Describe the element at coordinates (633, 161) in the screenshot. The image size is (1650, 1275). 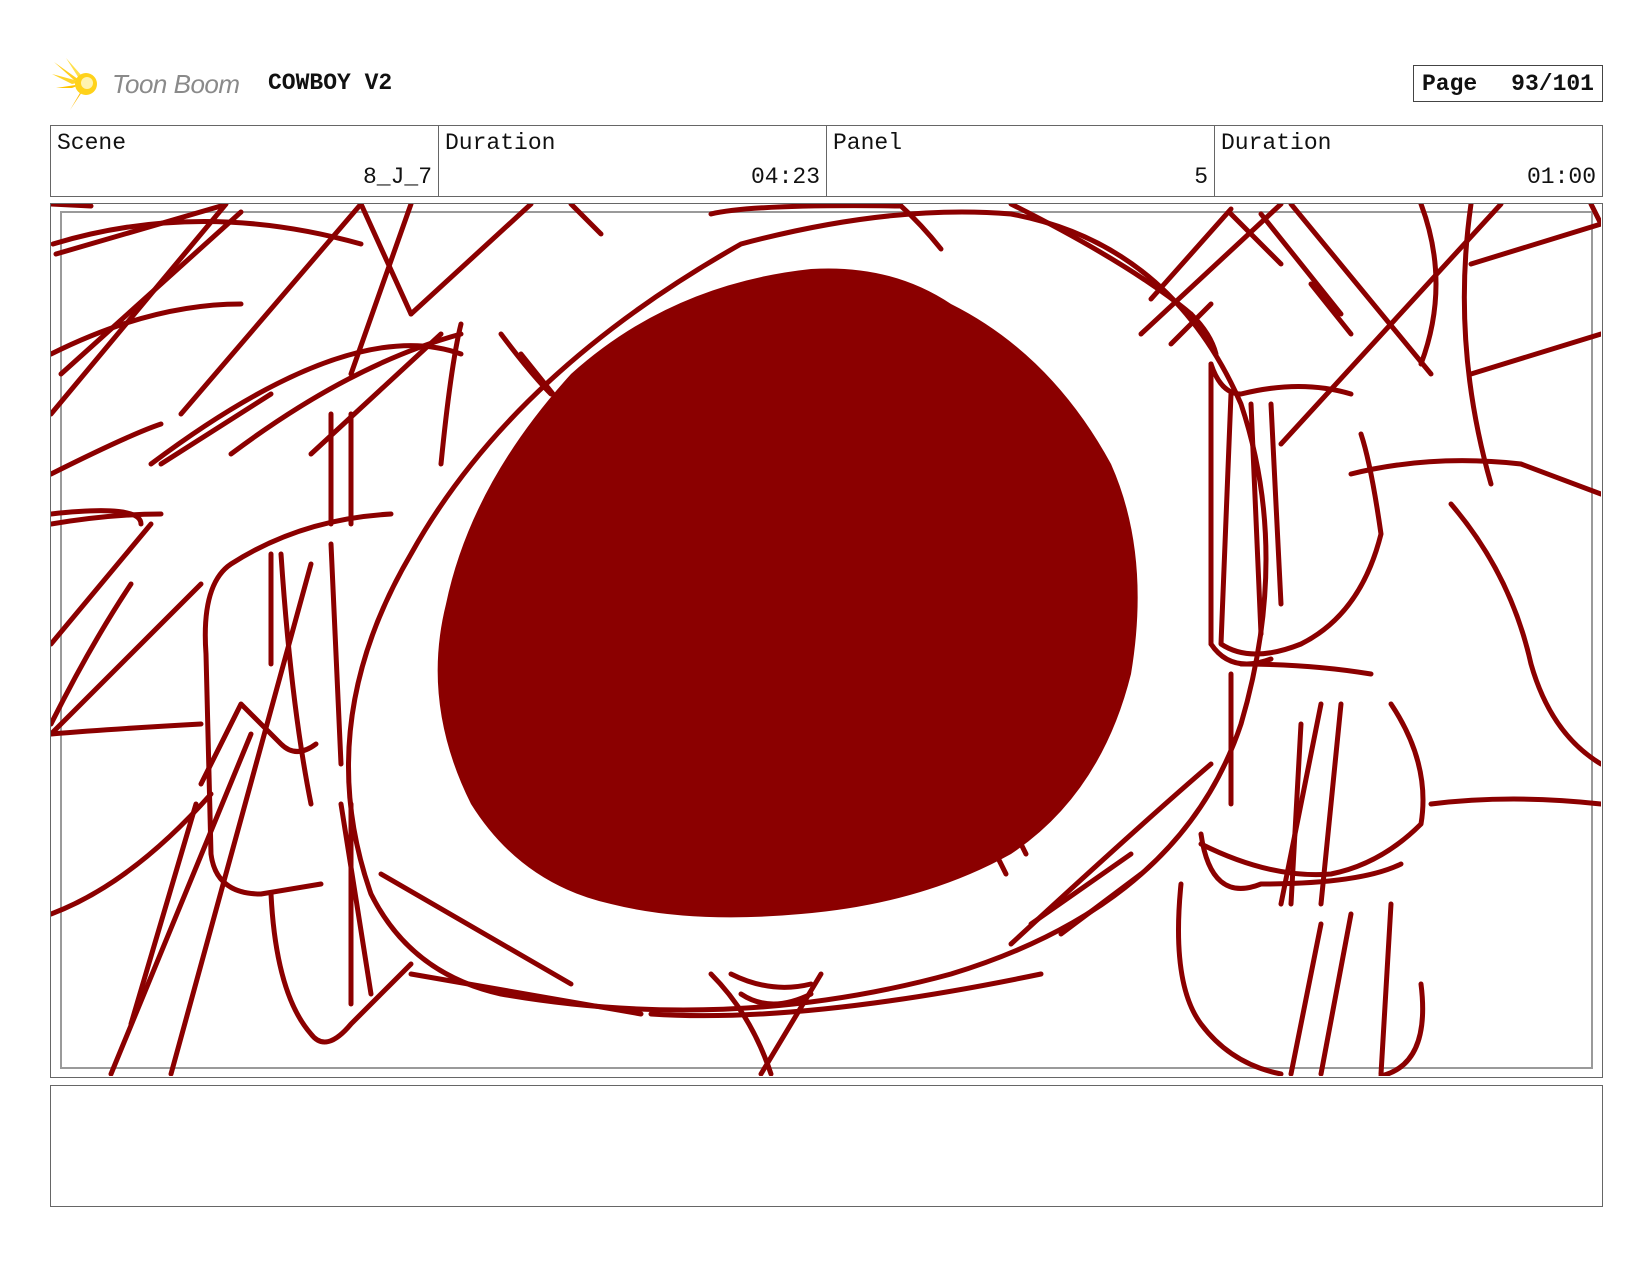
I see `scene-duration-cell: Duration 04:23` at that location.